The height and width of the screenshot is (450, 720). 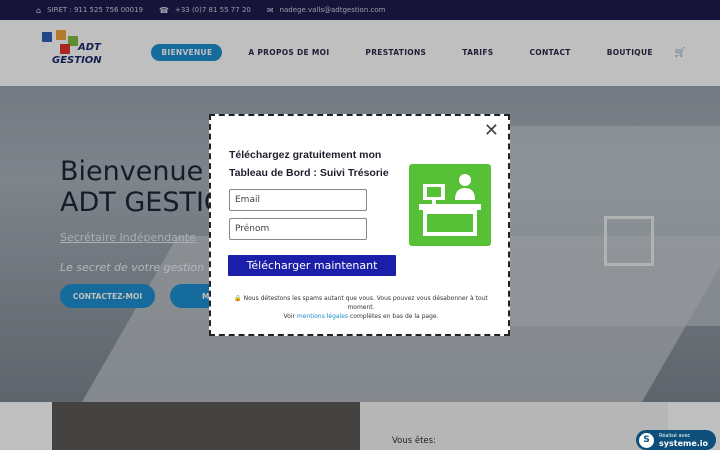 I want to click on spam-note-post: complètes en bas de la page., so click(x=393, y=316).